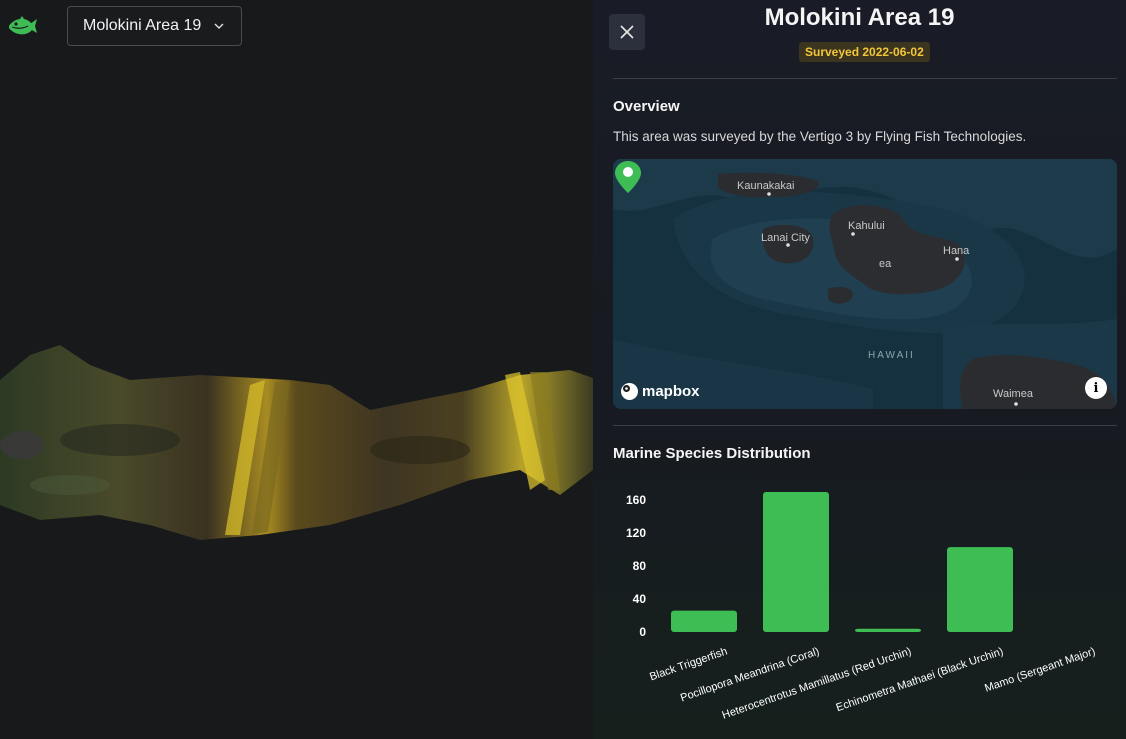  What do you see at coordinates (646, 106) in the screenshot?
I see `overview-heading: Overview` at bounding box center [646, 106].